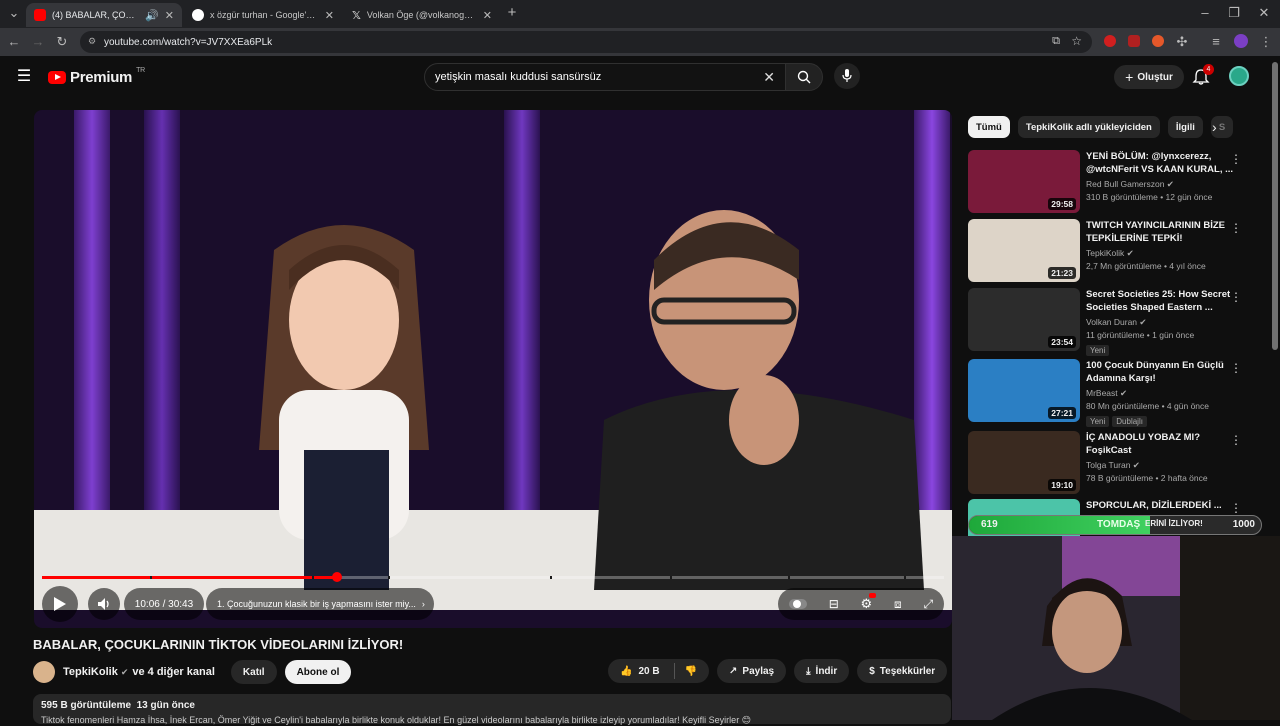  What do you see at coordinates (868, 602) in the screenshot?
I see `settings-gear-icon: ⚙` at bounding box center [868, 602].